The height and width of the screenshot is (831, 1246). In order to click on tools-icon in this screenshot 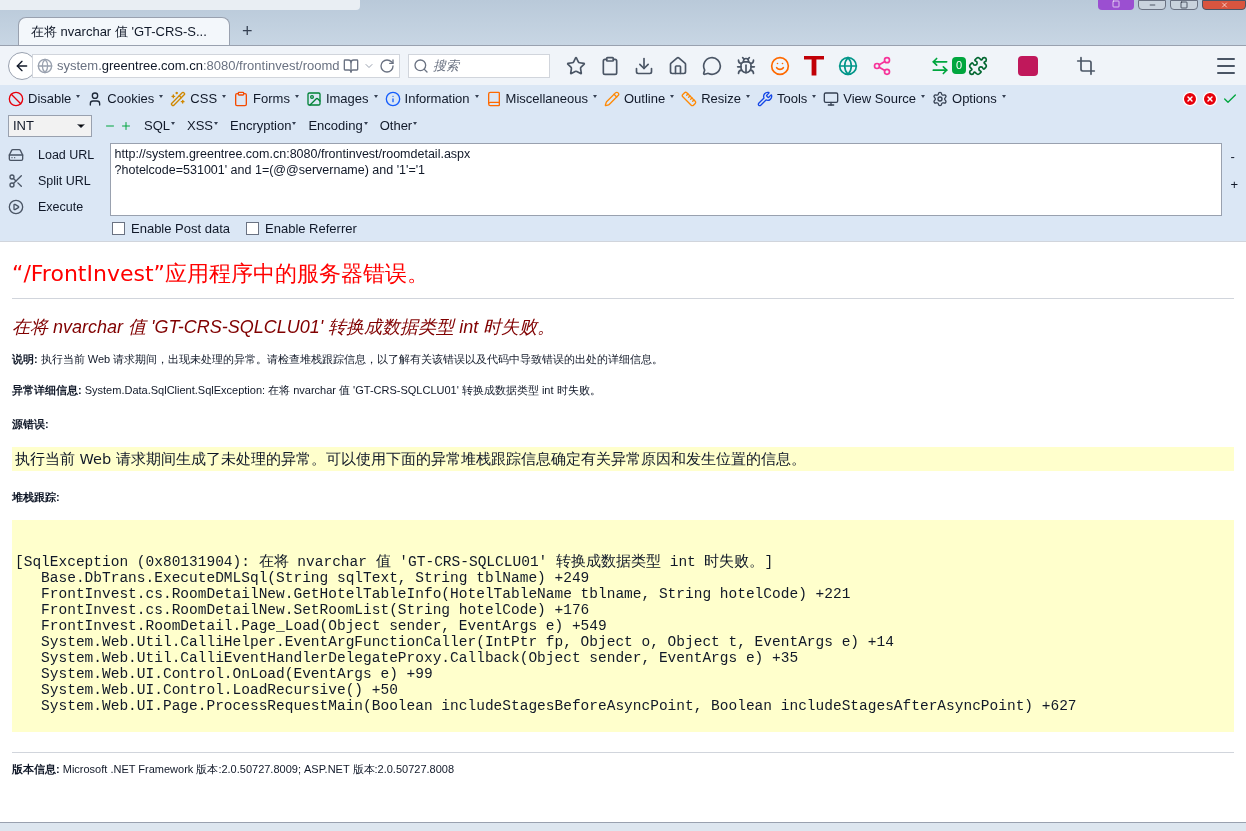, I will do `click(764, 98)`.